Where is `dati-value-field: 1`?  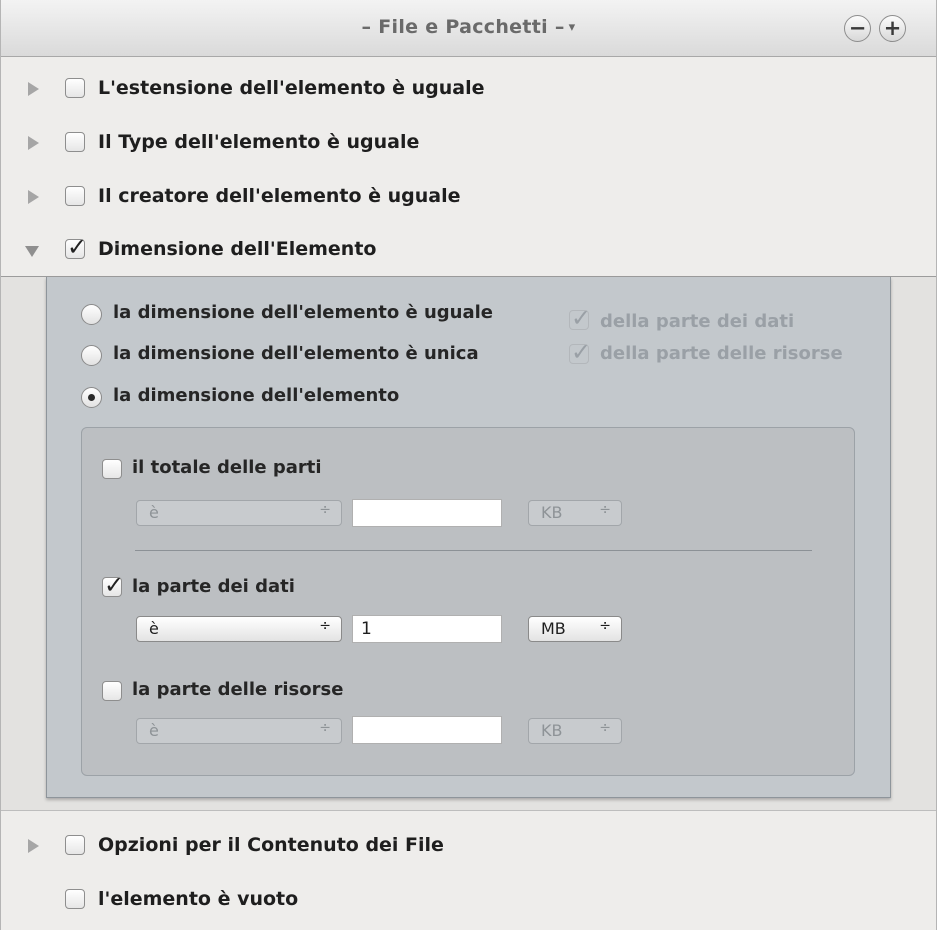 dati-value-field: 1 is located at coordinates (427, 629).